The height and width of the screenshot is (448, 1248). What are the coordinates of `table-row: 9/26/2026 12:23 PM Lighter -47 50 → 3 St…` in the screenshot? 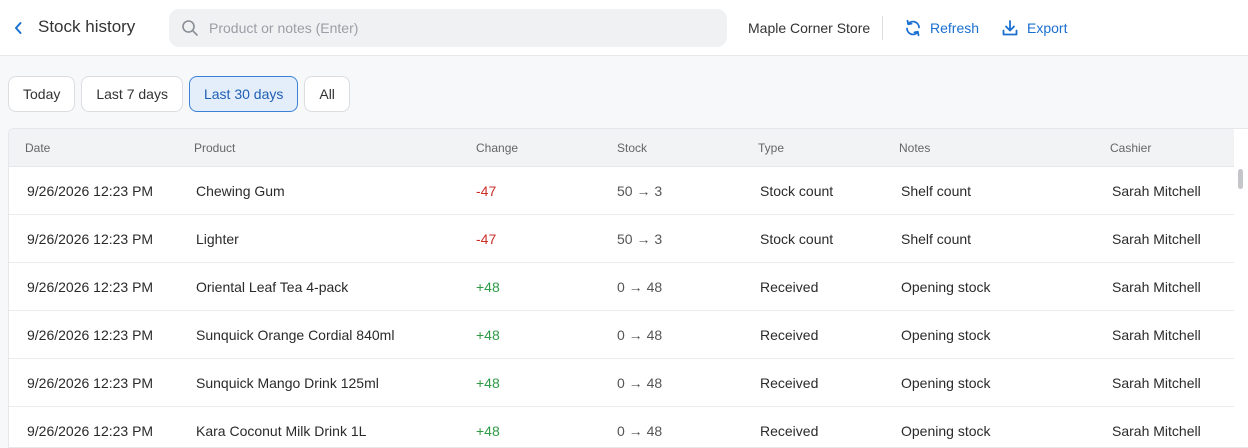 It's located at (622, 239).